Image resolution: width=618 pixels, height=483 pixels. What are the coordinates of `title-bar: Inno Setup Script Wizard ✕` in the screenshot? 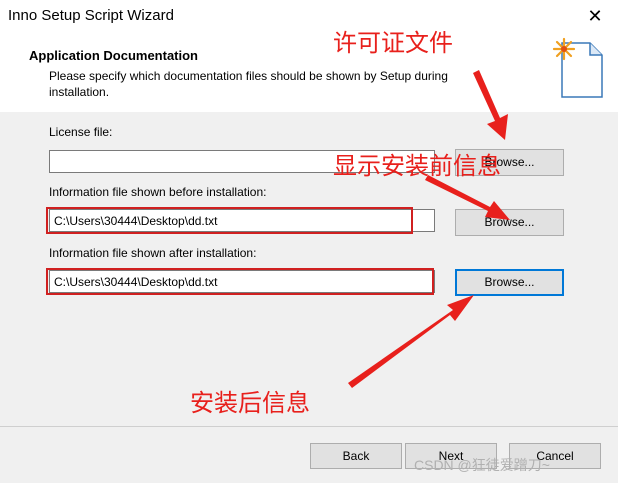 It's located at (309, 16).